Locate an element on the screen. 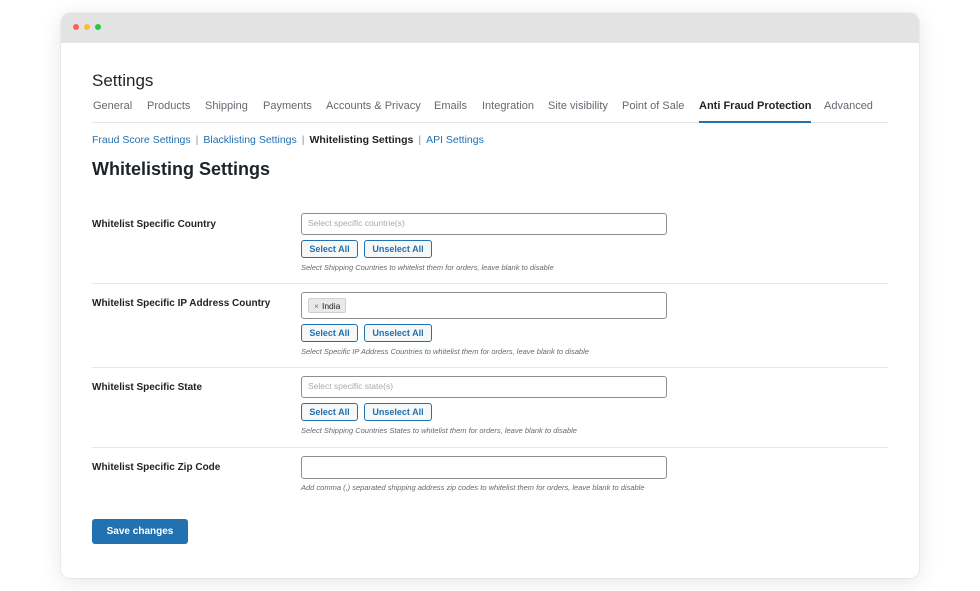 This screenshot has height=591, width=980. ip-country-field-label: Whitelist Specific IP Address Country is located at coordinates (181, 303).